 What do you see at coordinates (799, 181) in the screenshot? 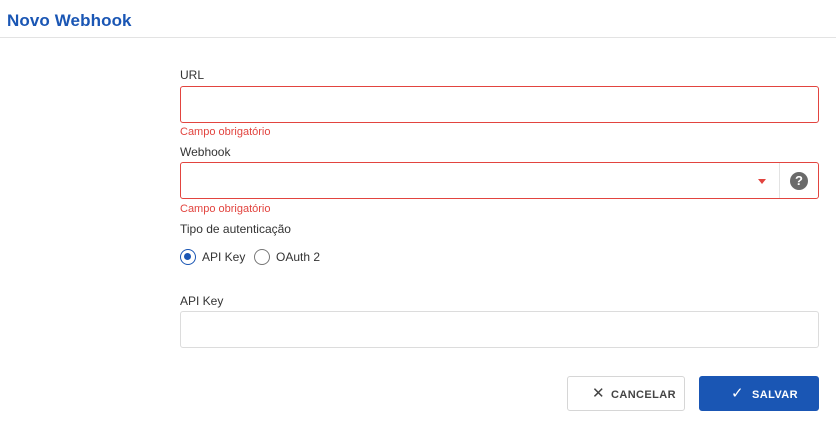
I see `help-icon: ?` at bounding box center [799, 181].